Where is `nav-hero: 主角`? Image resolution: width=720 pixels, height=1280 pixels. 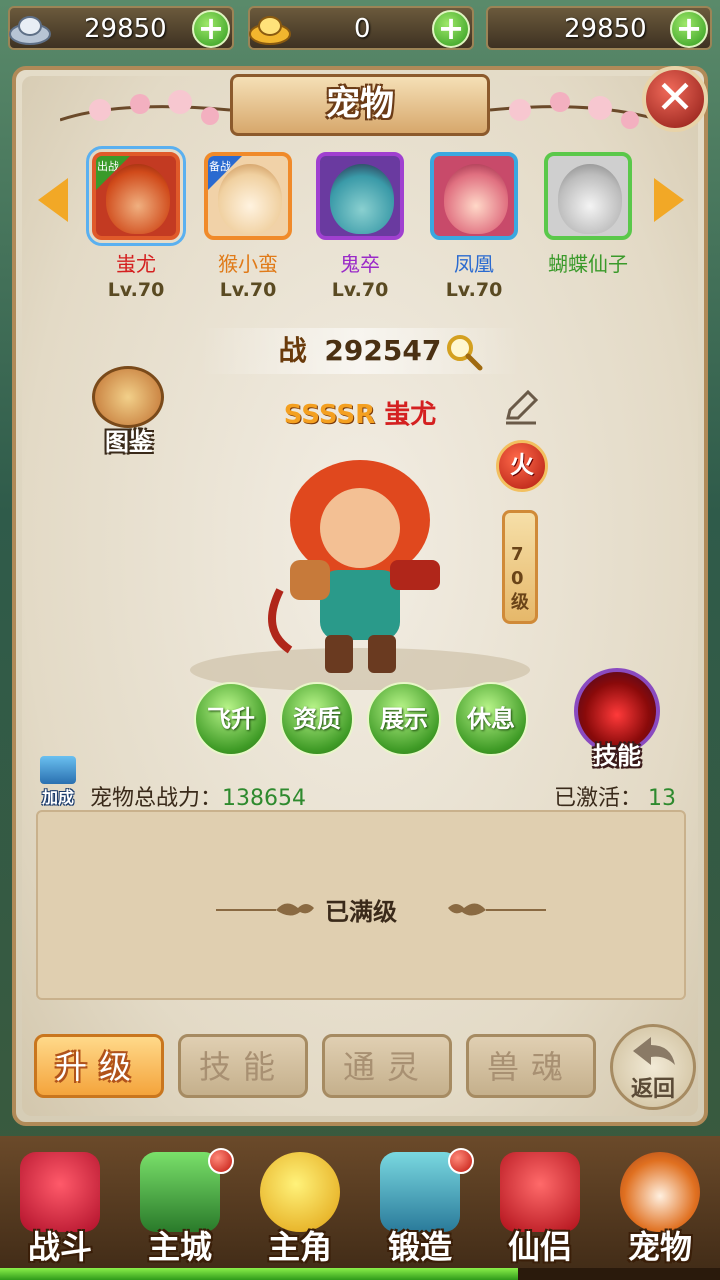 nav-hero: 主角 is located at coordinates (300, 1206).